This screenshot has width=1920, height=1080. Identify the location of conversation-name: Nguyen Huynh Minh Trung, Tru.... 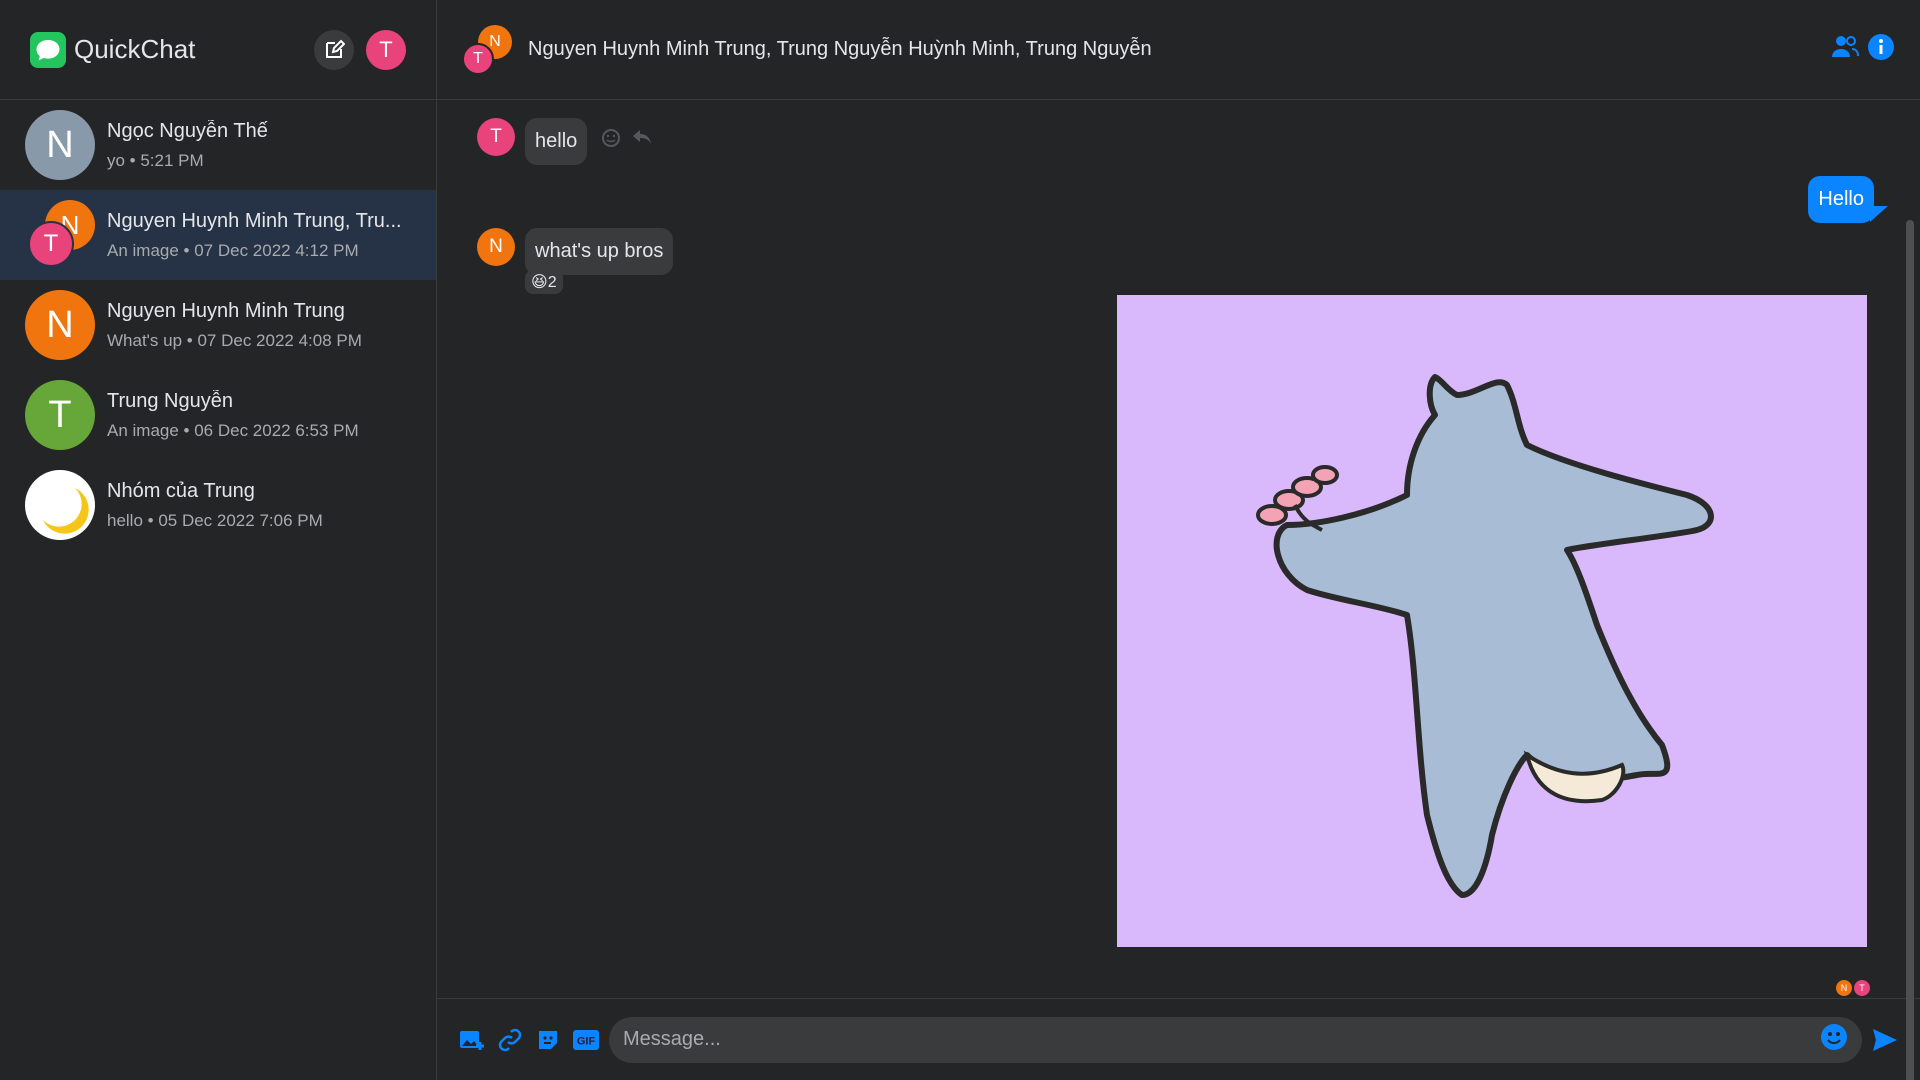
(254, 220).